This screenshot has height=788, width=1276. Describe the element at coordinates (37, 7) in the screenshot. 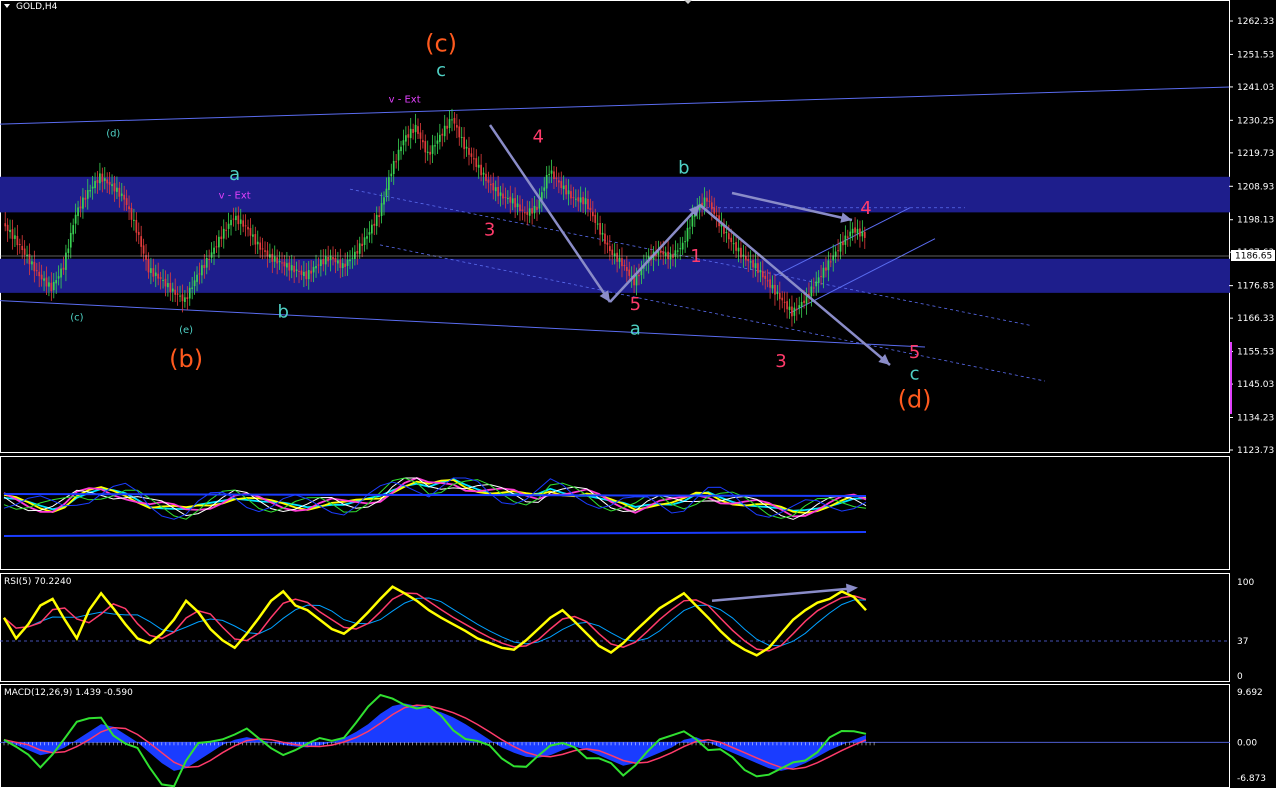

I see `symbol-title: GOLD,H4` at that location.